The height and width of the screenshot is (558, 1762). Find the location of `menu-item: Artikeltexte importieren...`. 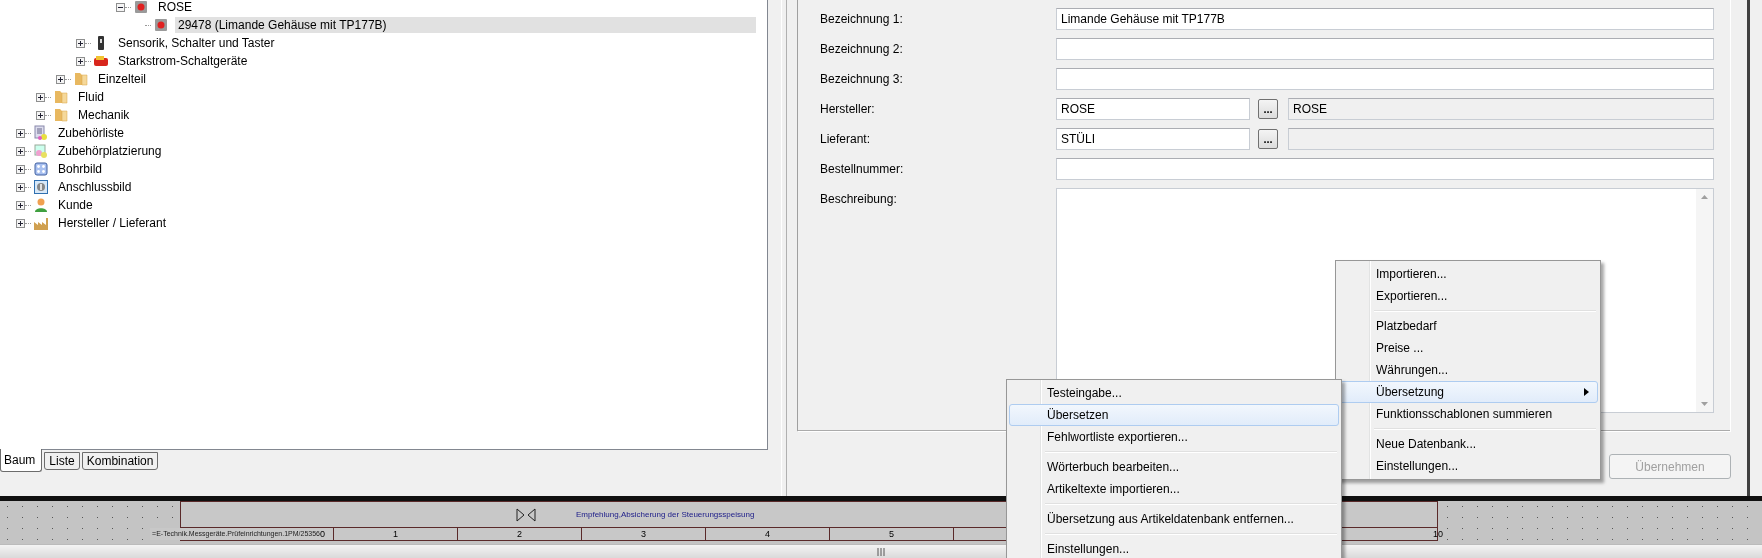

menu-item: Artikeltexte importieren... is located at coordinates (1174, 489).